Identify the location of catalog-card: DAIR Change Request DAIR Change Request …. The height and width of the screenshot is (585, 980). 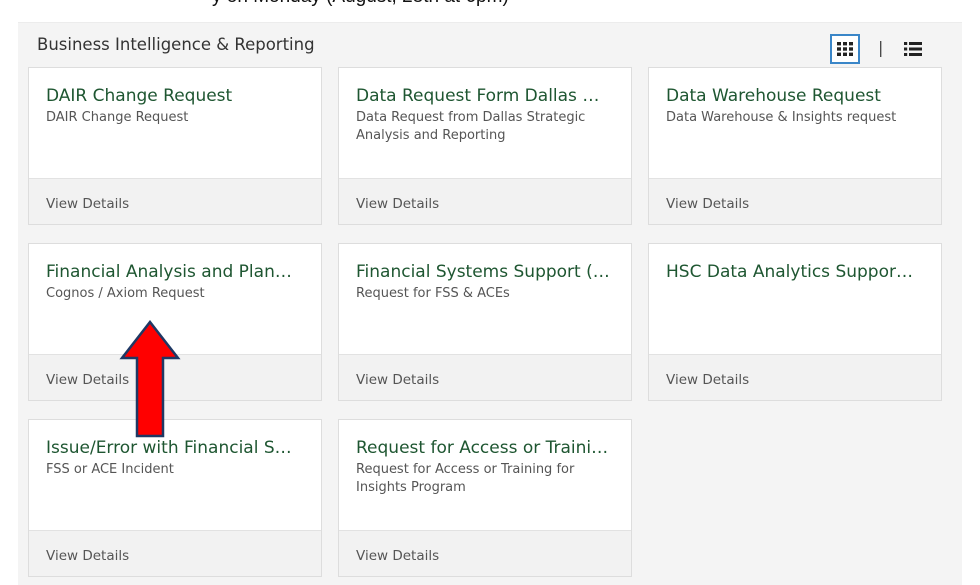
(175, 146).